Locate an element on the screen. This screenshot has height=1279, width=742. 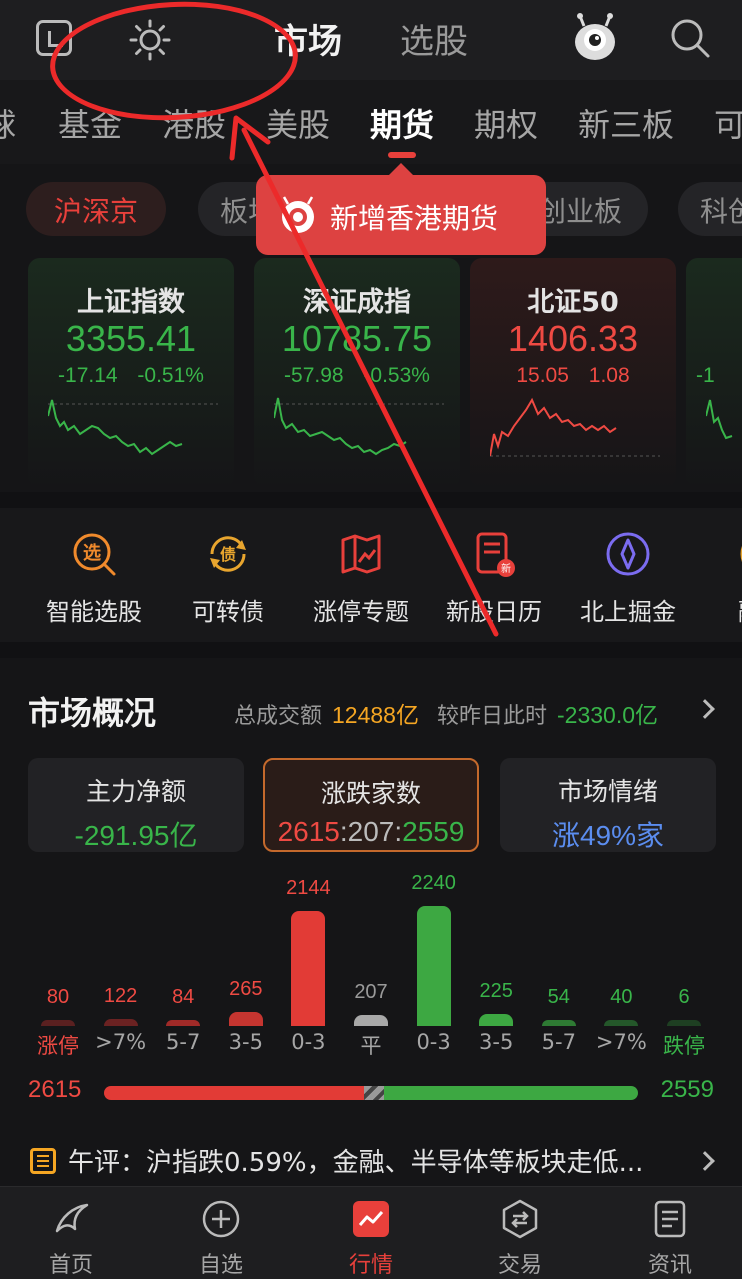
turnover-info: 总成交额 12488亿 较昨日此时 -2330.0亿 is located at coordinates (446, 713).